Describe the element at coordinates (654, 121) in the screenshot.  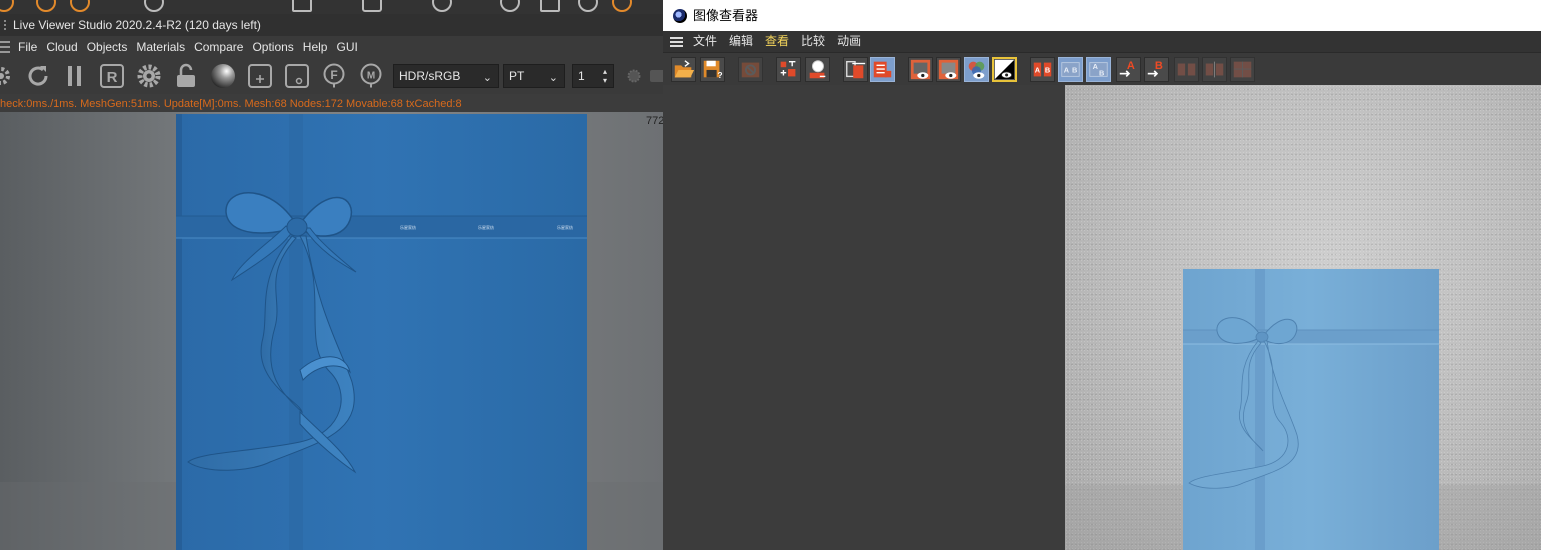
I see `corner-counter: 772` at that location.